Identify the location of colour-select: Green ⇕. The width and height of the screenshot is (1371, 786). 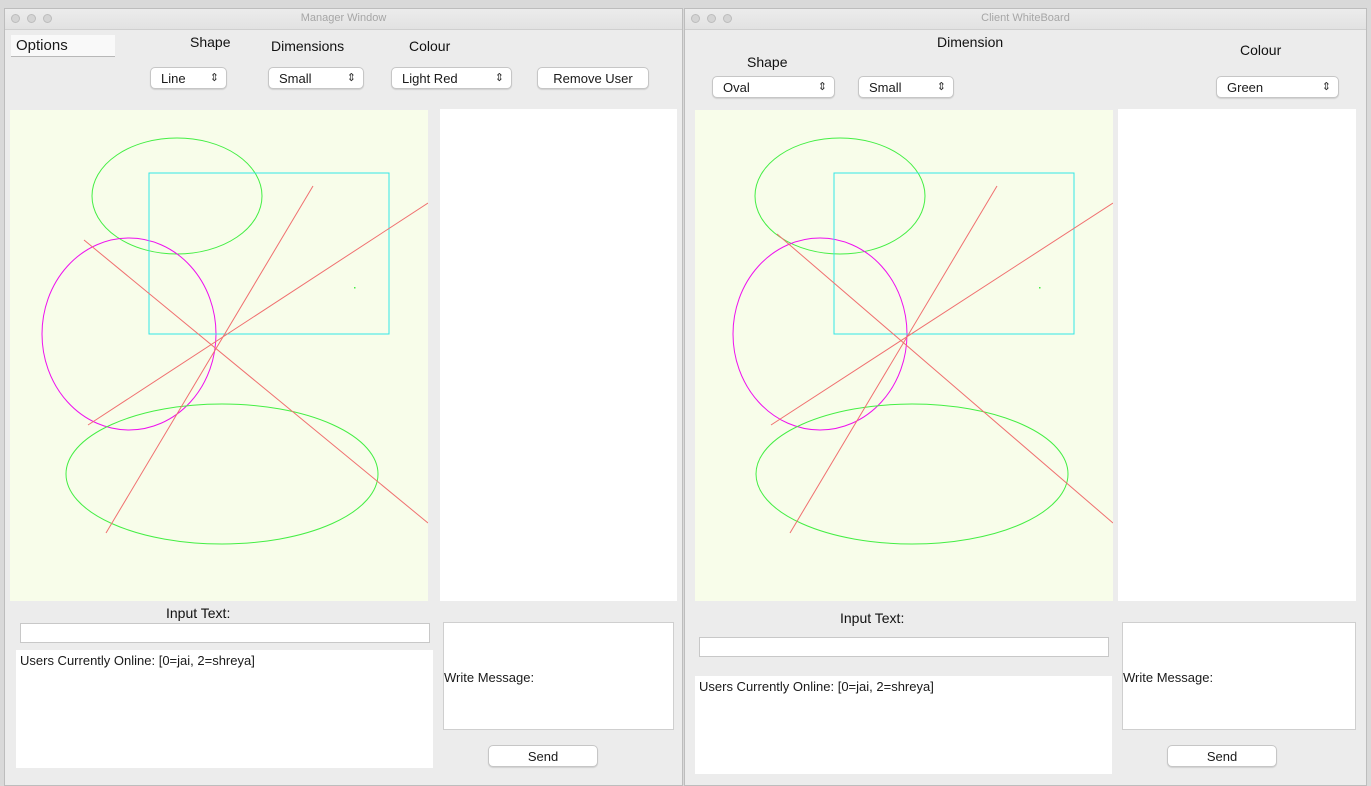
(1277, 87).